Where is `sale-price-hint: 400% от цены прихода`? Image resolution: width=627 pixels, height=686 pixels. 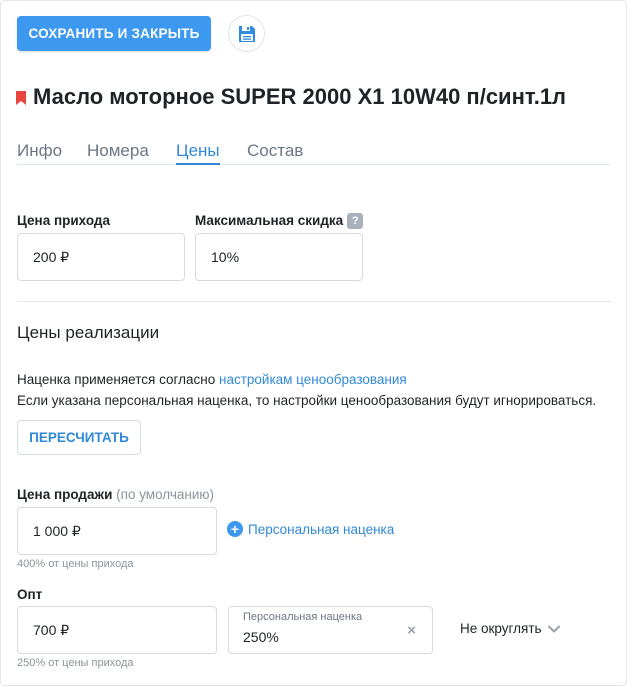 sale-price-hint: 400% от цены прихода is located at coordinates (75, 564).